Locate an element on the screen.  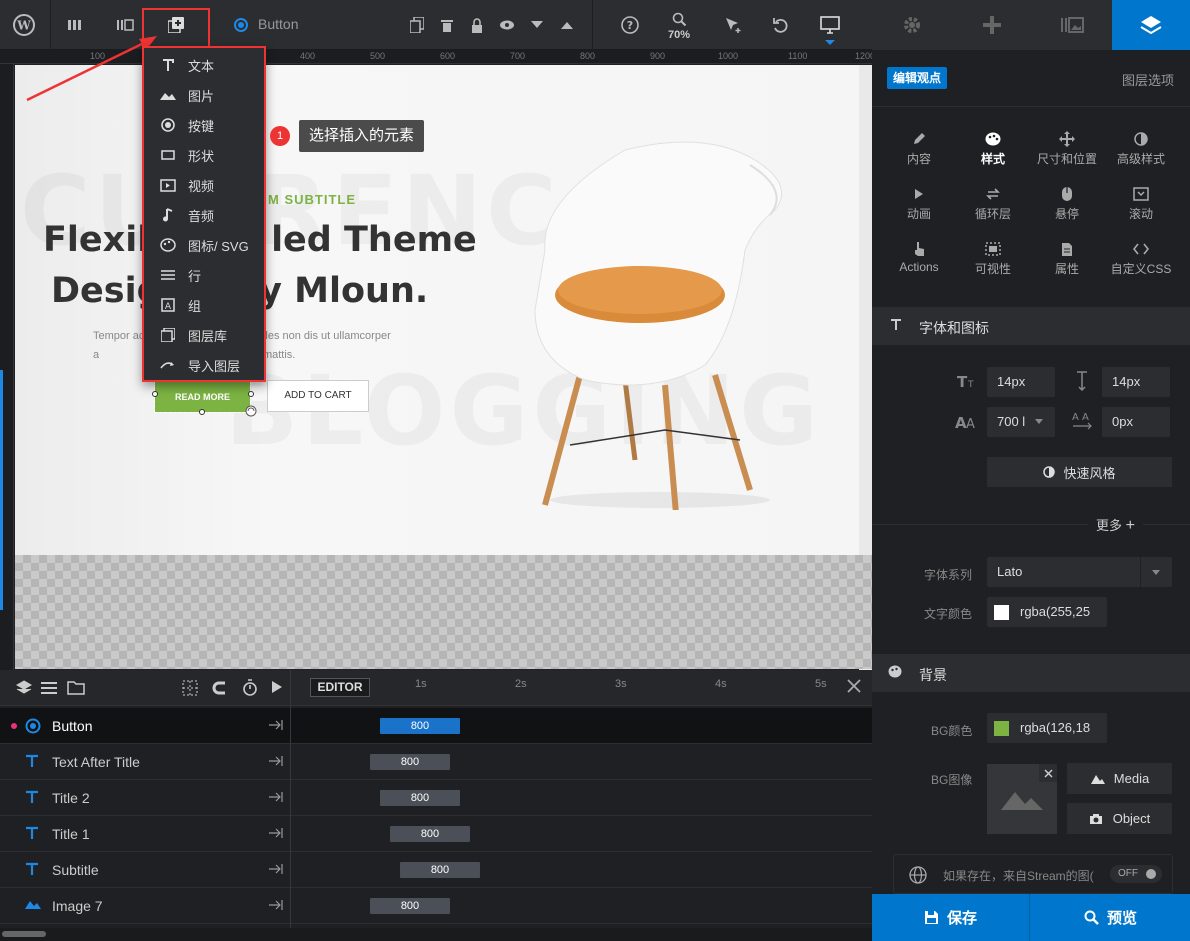
menu-item-video: 视频 is located at coordinates (187, 185).